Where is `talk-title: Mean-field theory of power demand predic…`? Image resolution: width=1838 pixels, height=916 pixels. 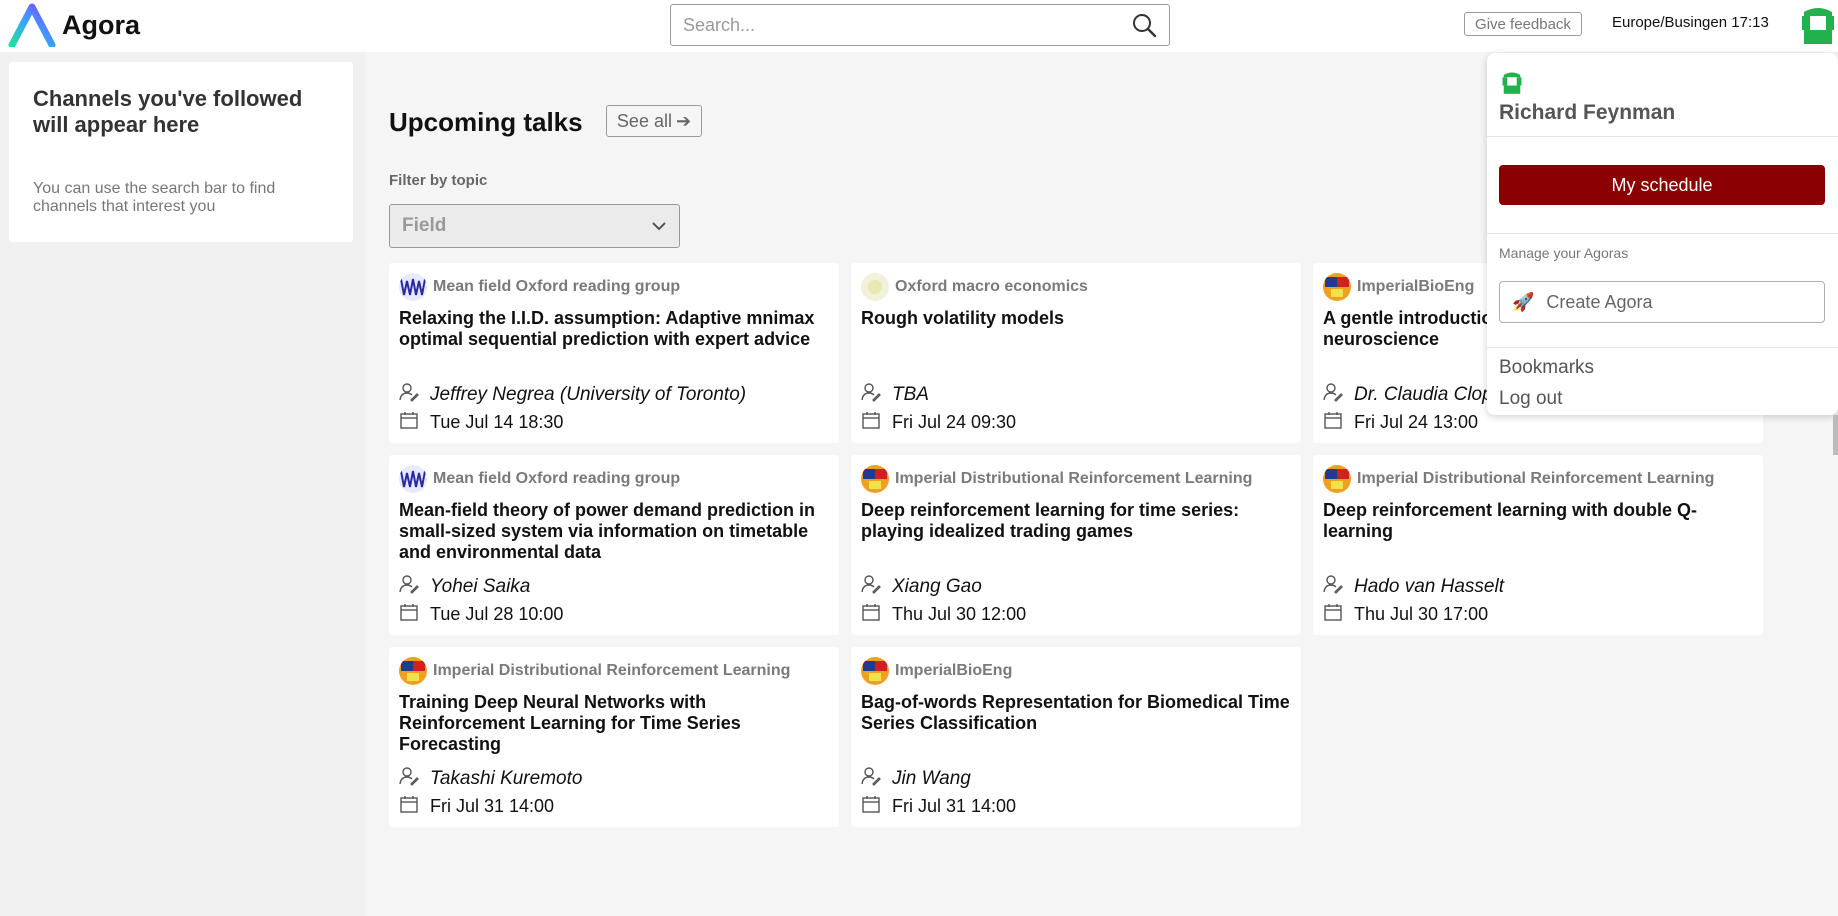 talk-title: Mean-field theory of power demand predic… is located at coordinates (615, 531).